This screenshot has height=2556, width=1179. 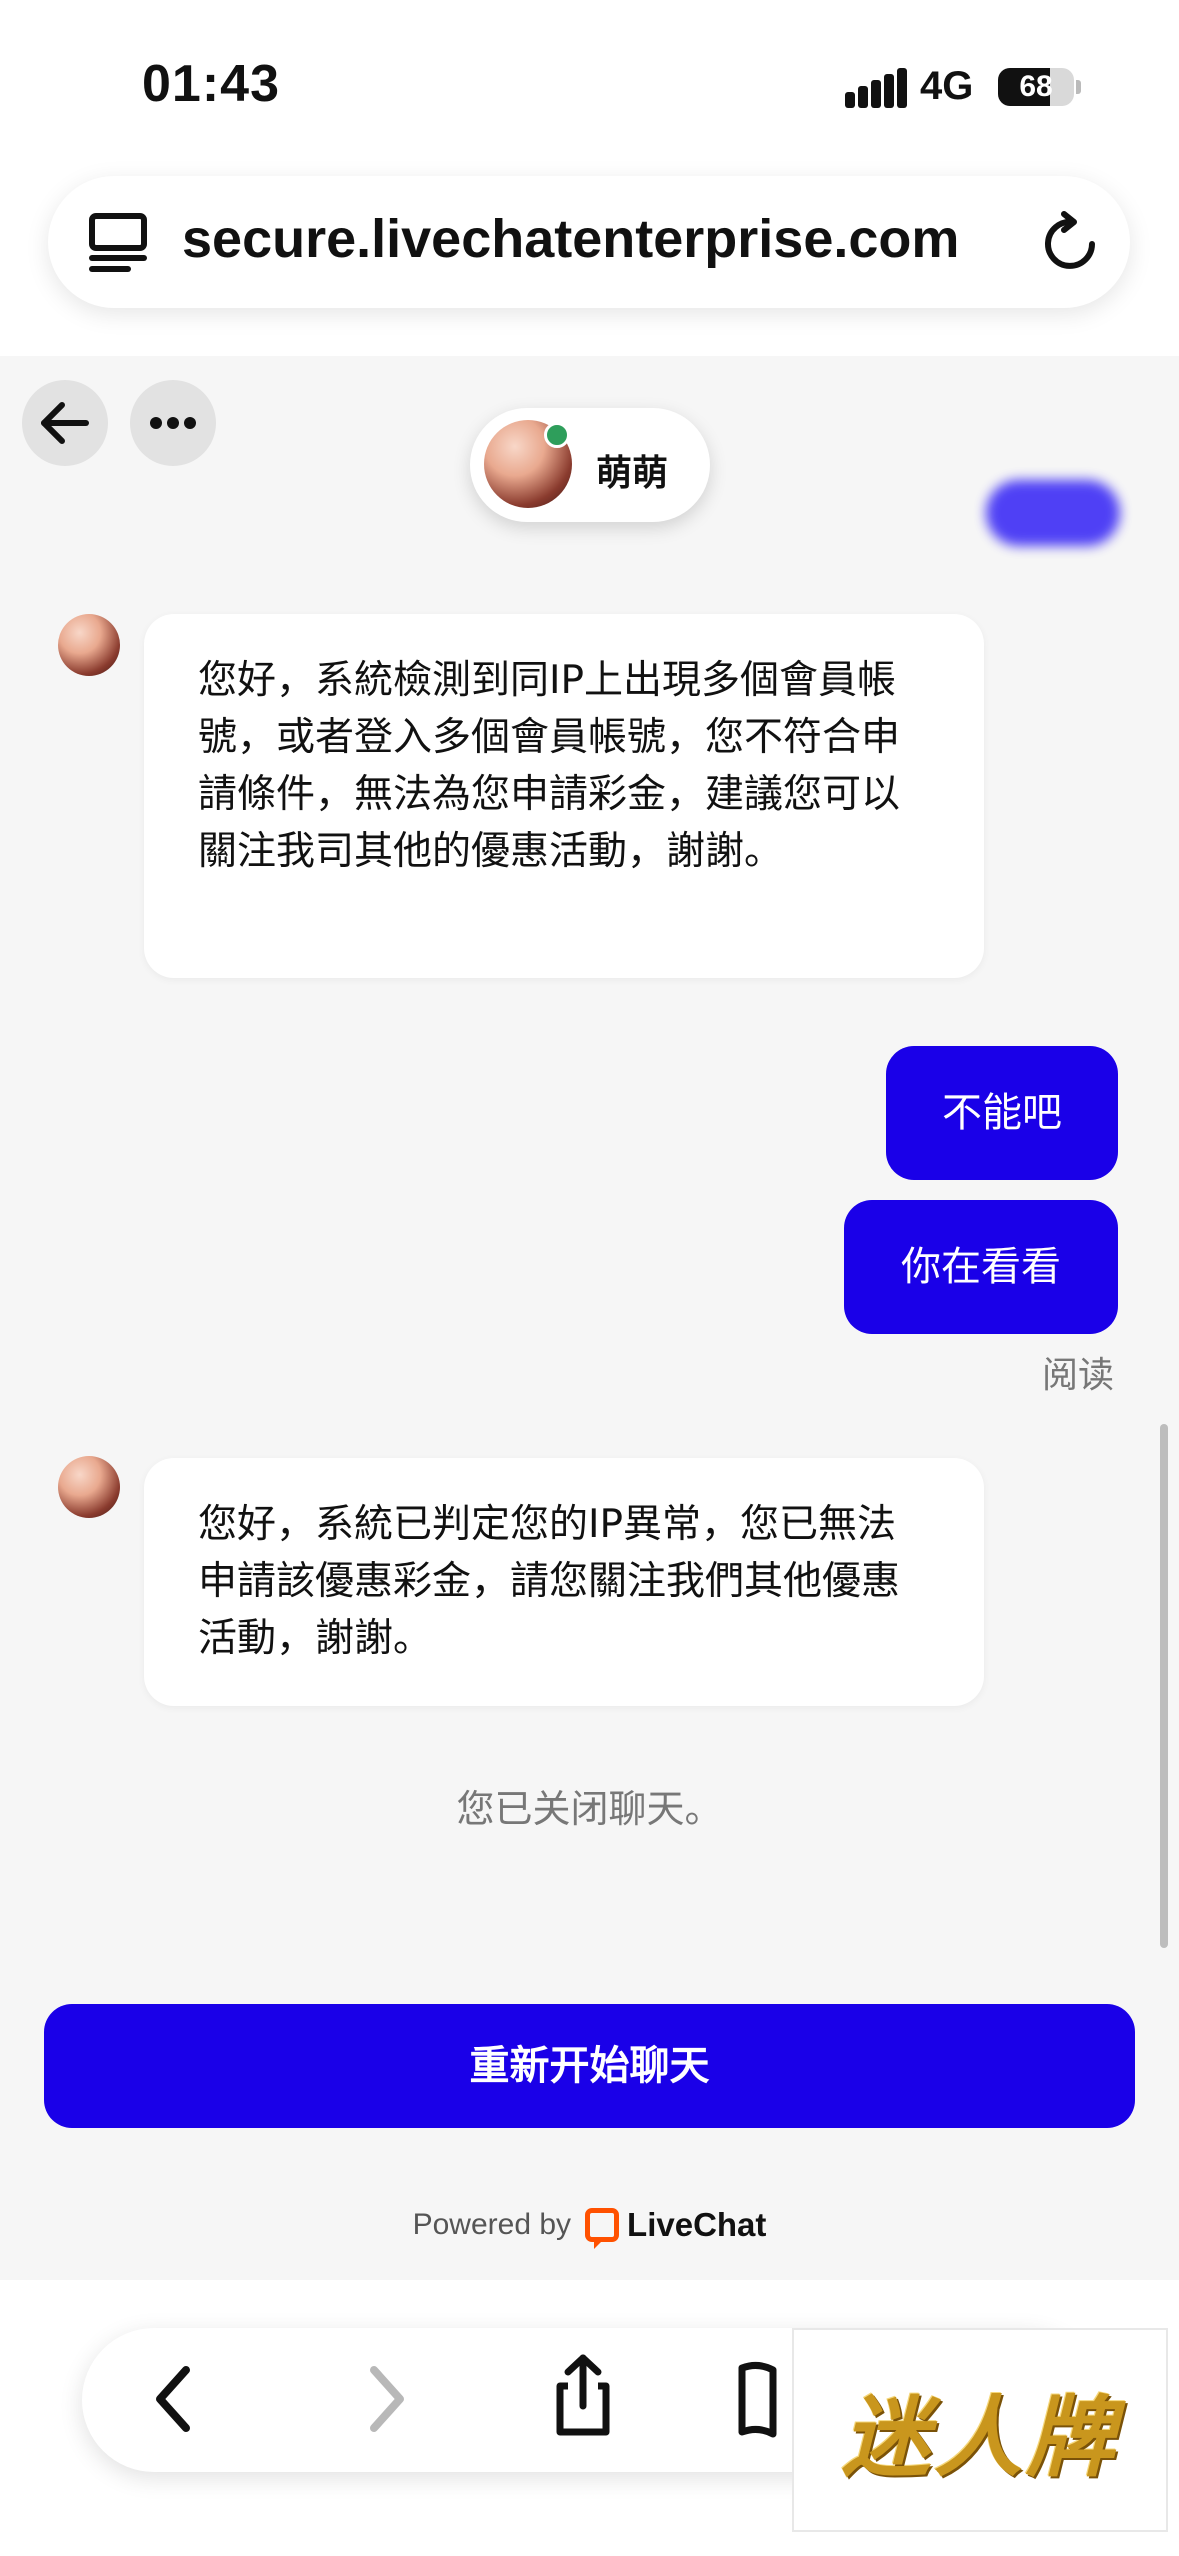 What do you see at coordinates (211, 84) in the screenshot?
I see `status-time: 01:43` at bounding box center [211, 84].